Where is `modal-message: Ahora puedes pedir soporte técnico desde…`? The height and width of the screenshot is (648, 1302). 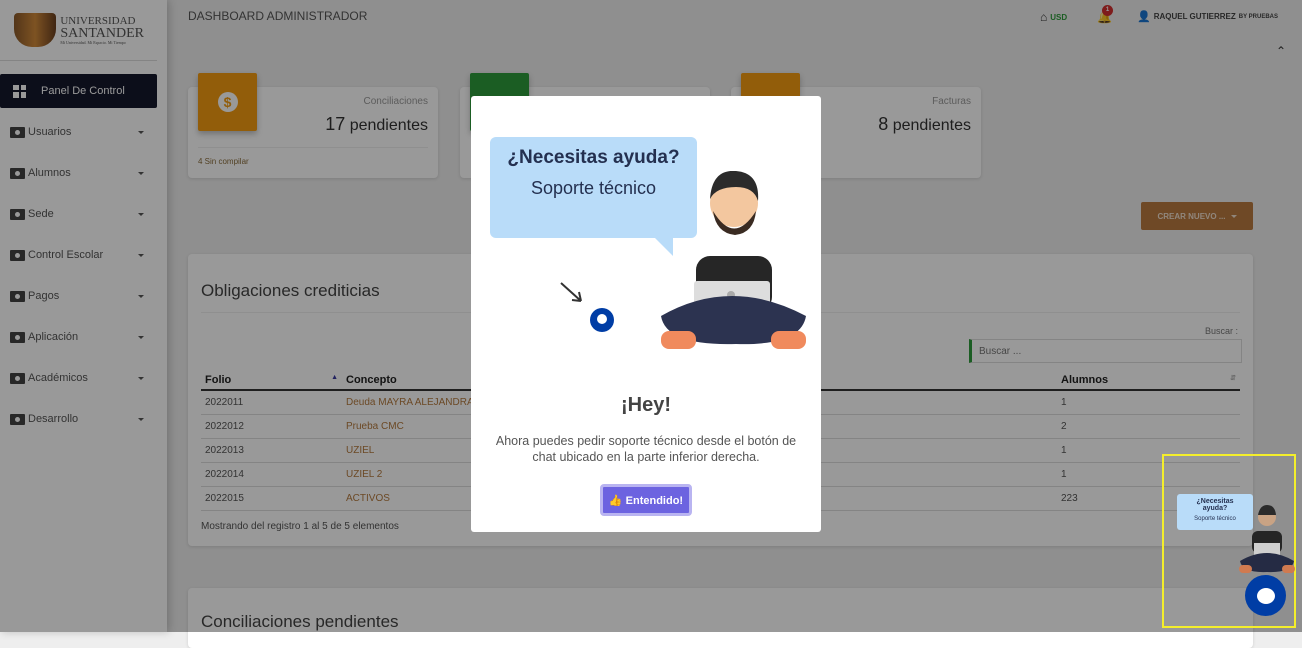 modal-message: Ahora puedes pedir soporte técnico desde… is located at coordinates (646, 449).